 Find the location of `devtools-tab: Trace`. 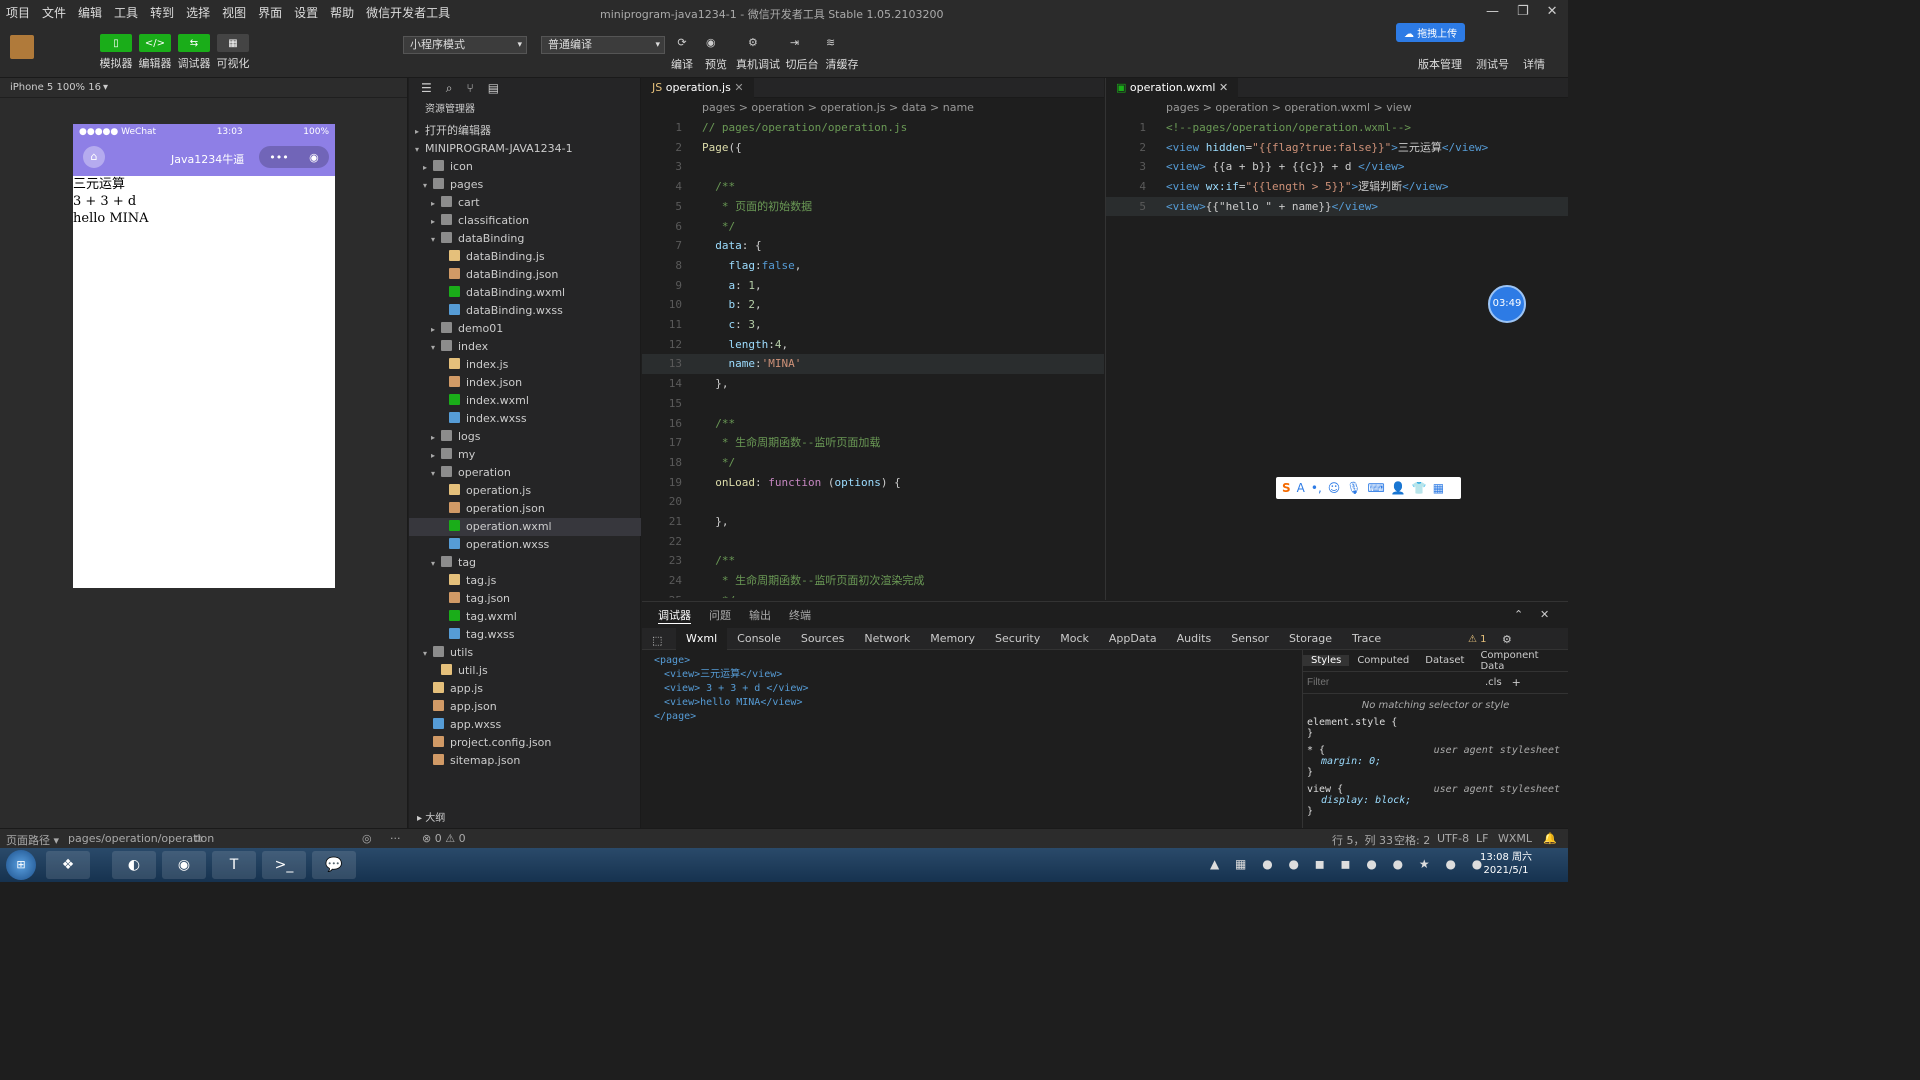

devtools-tab: Trace is located at coordinates (1366, 639).